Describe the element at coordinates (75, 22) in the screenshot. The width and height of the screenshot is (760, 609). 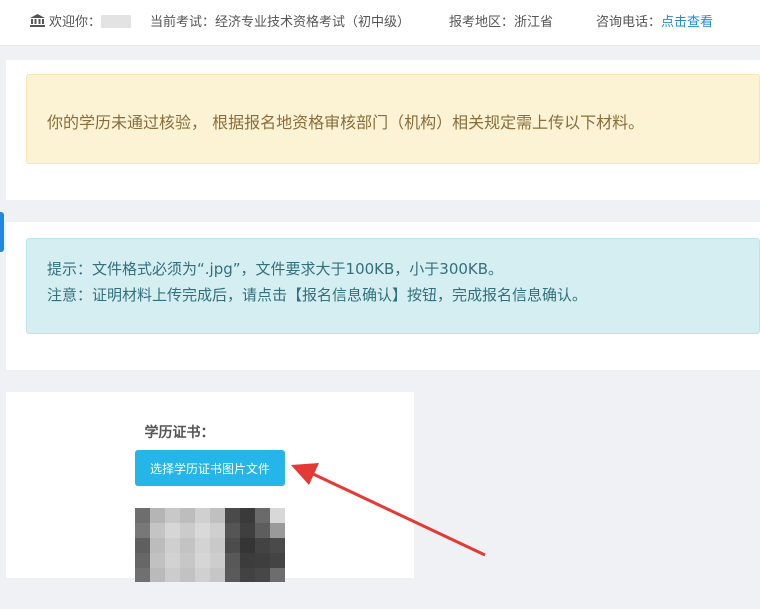
I see `welcome-label: 欢迎你：` at that location.